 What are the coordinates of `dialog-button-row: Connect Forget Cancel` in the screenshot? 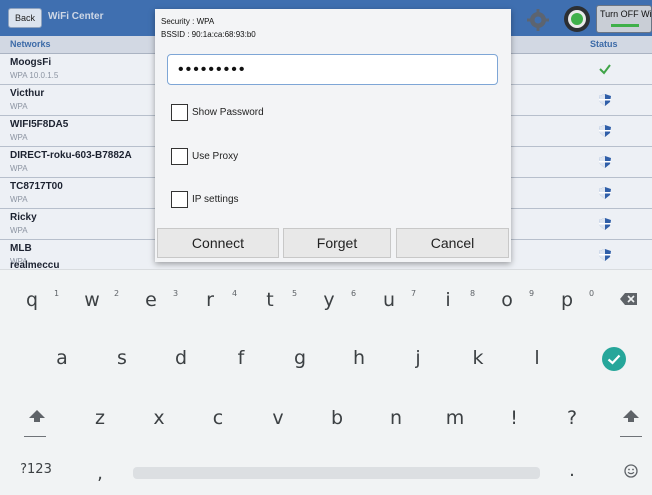 It's located at (333, 245).